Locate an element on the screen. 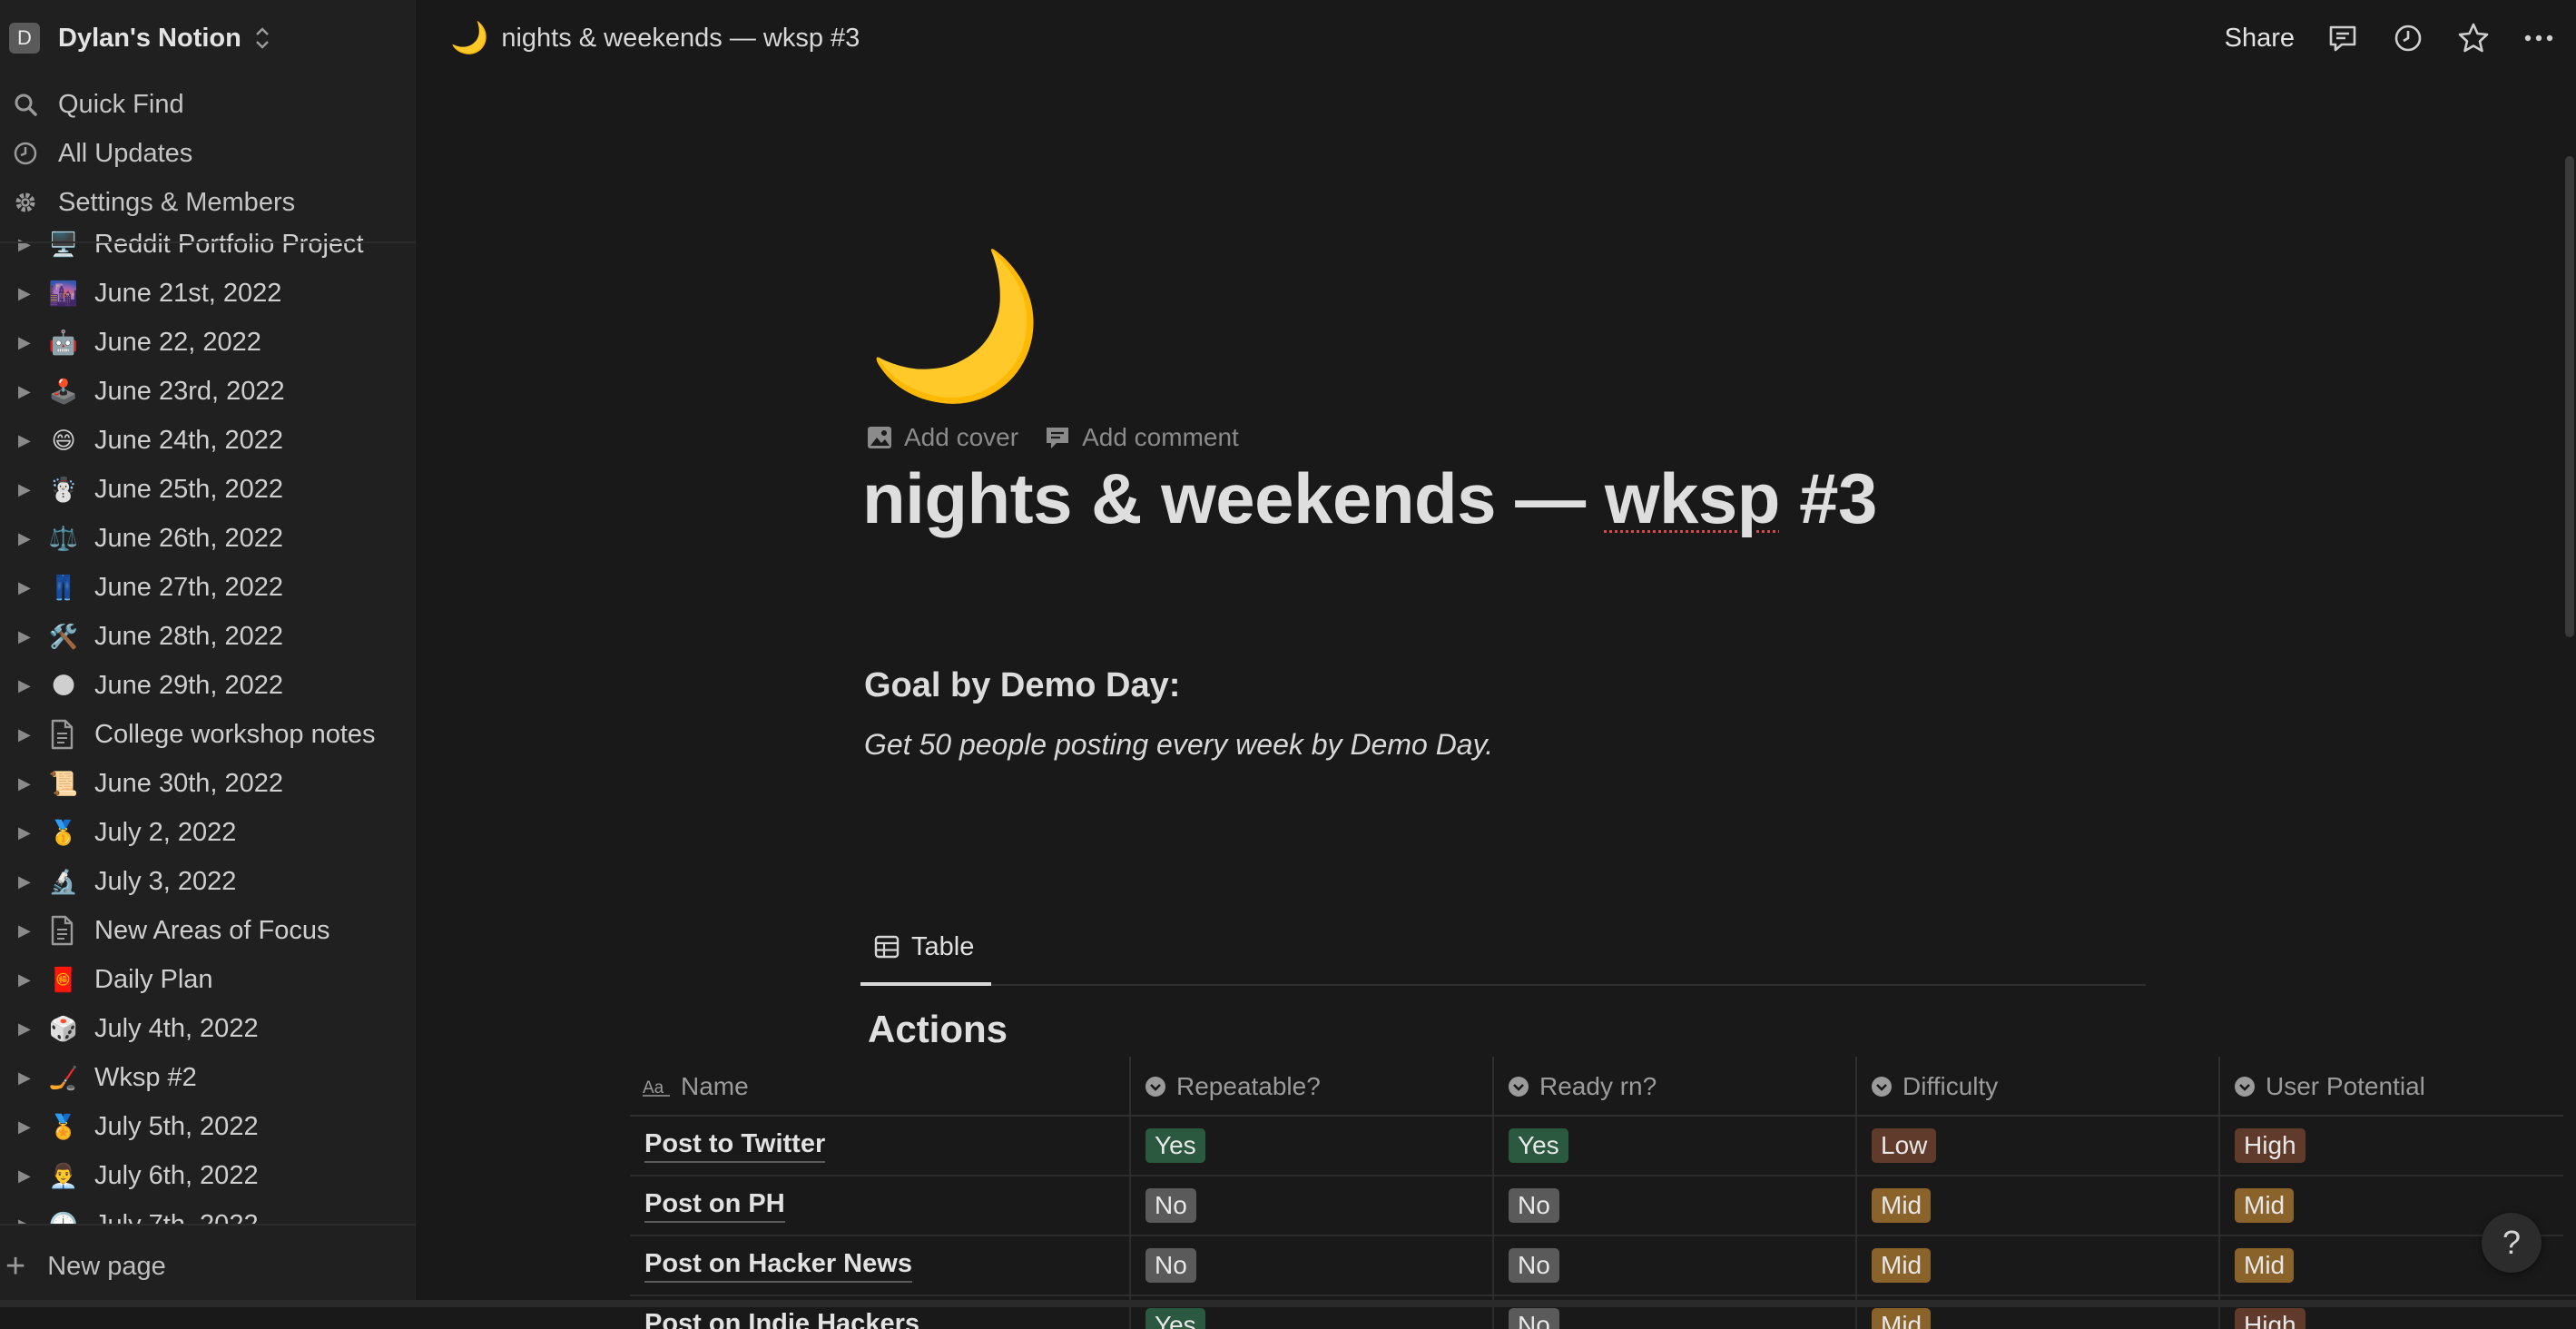  page-controls: Add cover Add comment is located at coordinates (1065, 438).